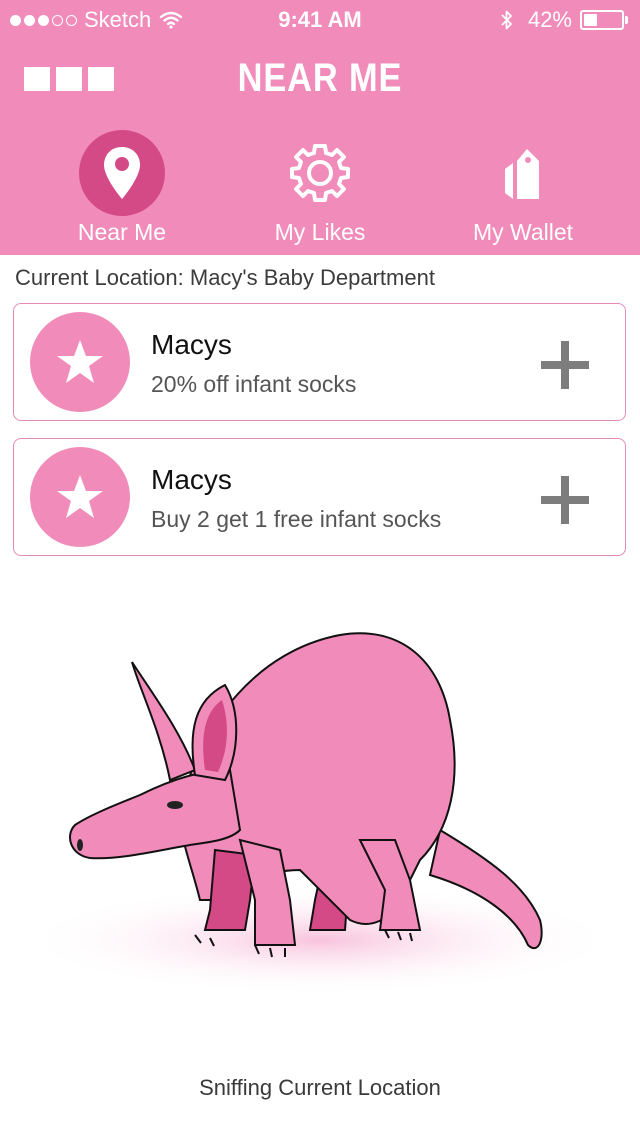  I want to click on tab-label: My Wallet, so click(523, 232).